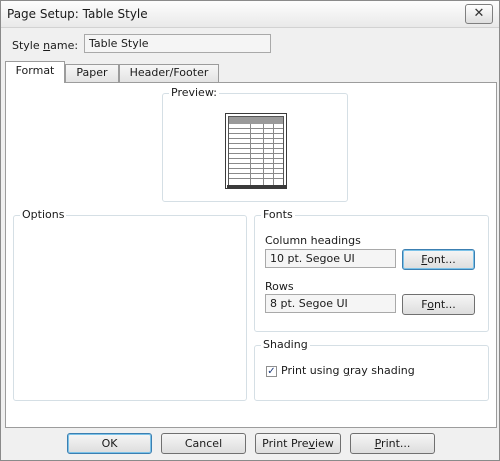  I want to click on style-name-field: Table Style, so click(177, 43).